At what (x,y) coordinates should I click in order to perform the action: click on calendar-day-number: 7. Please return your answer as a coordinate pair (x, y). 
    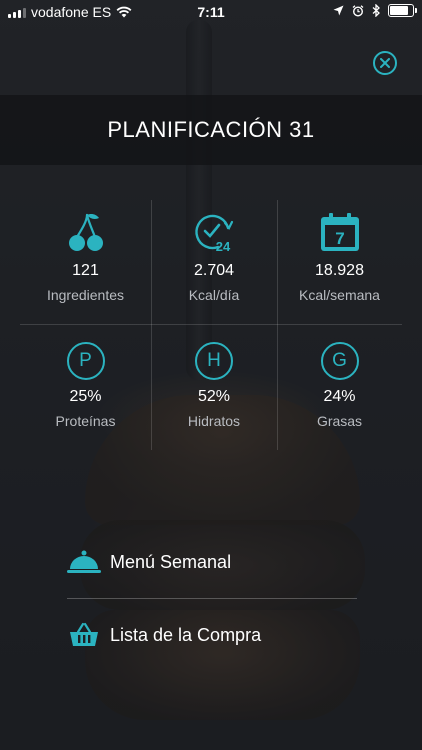
    Looking at the image, I should click on (339, 238).